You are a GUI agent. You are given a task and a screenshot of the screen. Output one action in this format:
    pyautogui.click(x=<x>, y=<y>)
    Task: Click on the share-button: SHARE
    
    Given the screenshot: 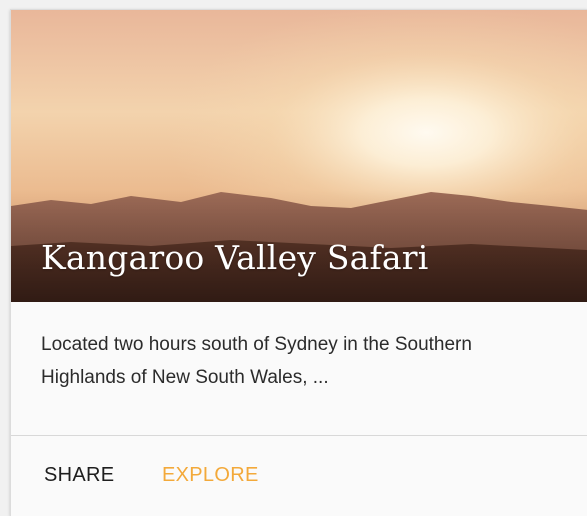 What is the action you would take?
    pyautogui.click(x=79, y=475)
    